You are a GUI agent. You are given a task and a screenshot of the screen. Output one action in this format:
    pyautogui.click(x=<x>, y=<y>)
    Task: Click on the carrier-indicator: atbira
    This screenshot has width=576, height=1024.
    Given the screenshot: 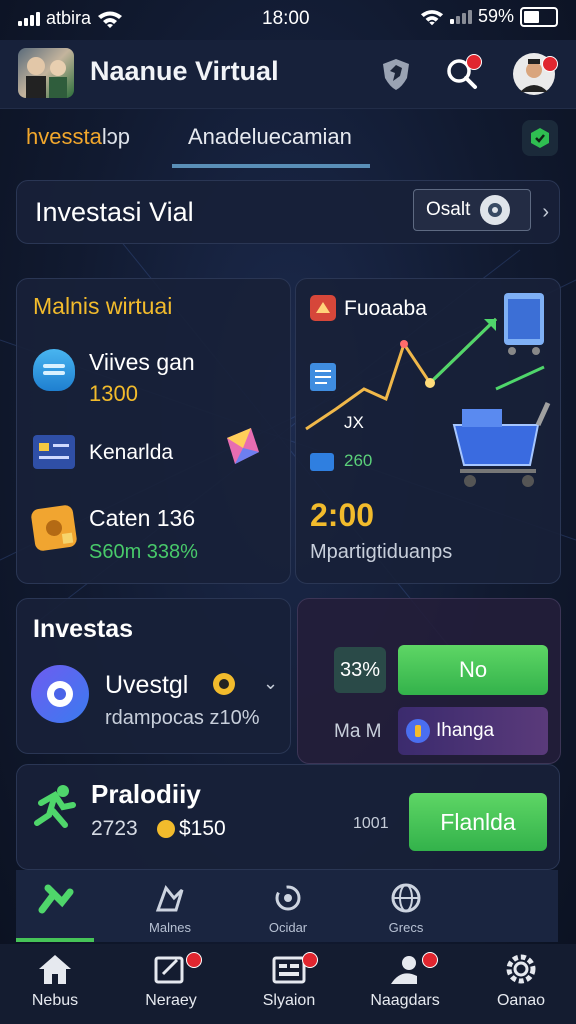 What is the action you would take?
    pyautogui.click(x=70, y=18)
    